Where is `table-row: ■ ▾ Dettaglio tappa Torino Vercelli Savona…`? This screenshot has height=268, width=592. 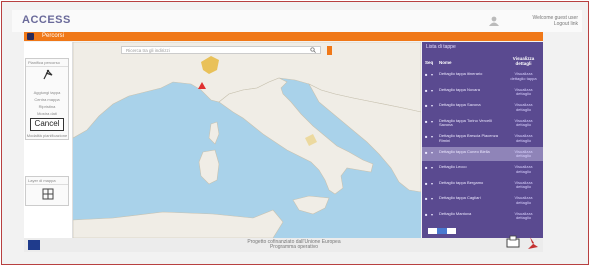 table-row: ■ ▾ Dettaglio tappa Torino Vercelli Savona… is located at coordinates (482, 123).